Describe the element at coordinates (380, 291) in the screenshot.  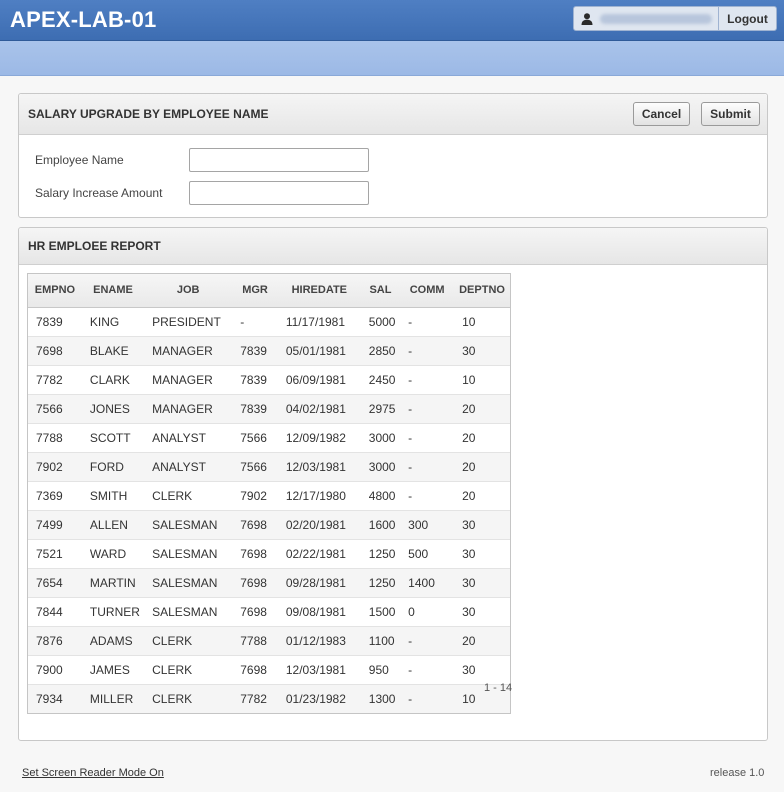
I see `column-header-sal: SAL` at that location.